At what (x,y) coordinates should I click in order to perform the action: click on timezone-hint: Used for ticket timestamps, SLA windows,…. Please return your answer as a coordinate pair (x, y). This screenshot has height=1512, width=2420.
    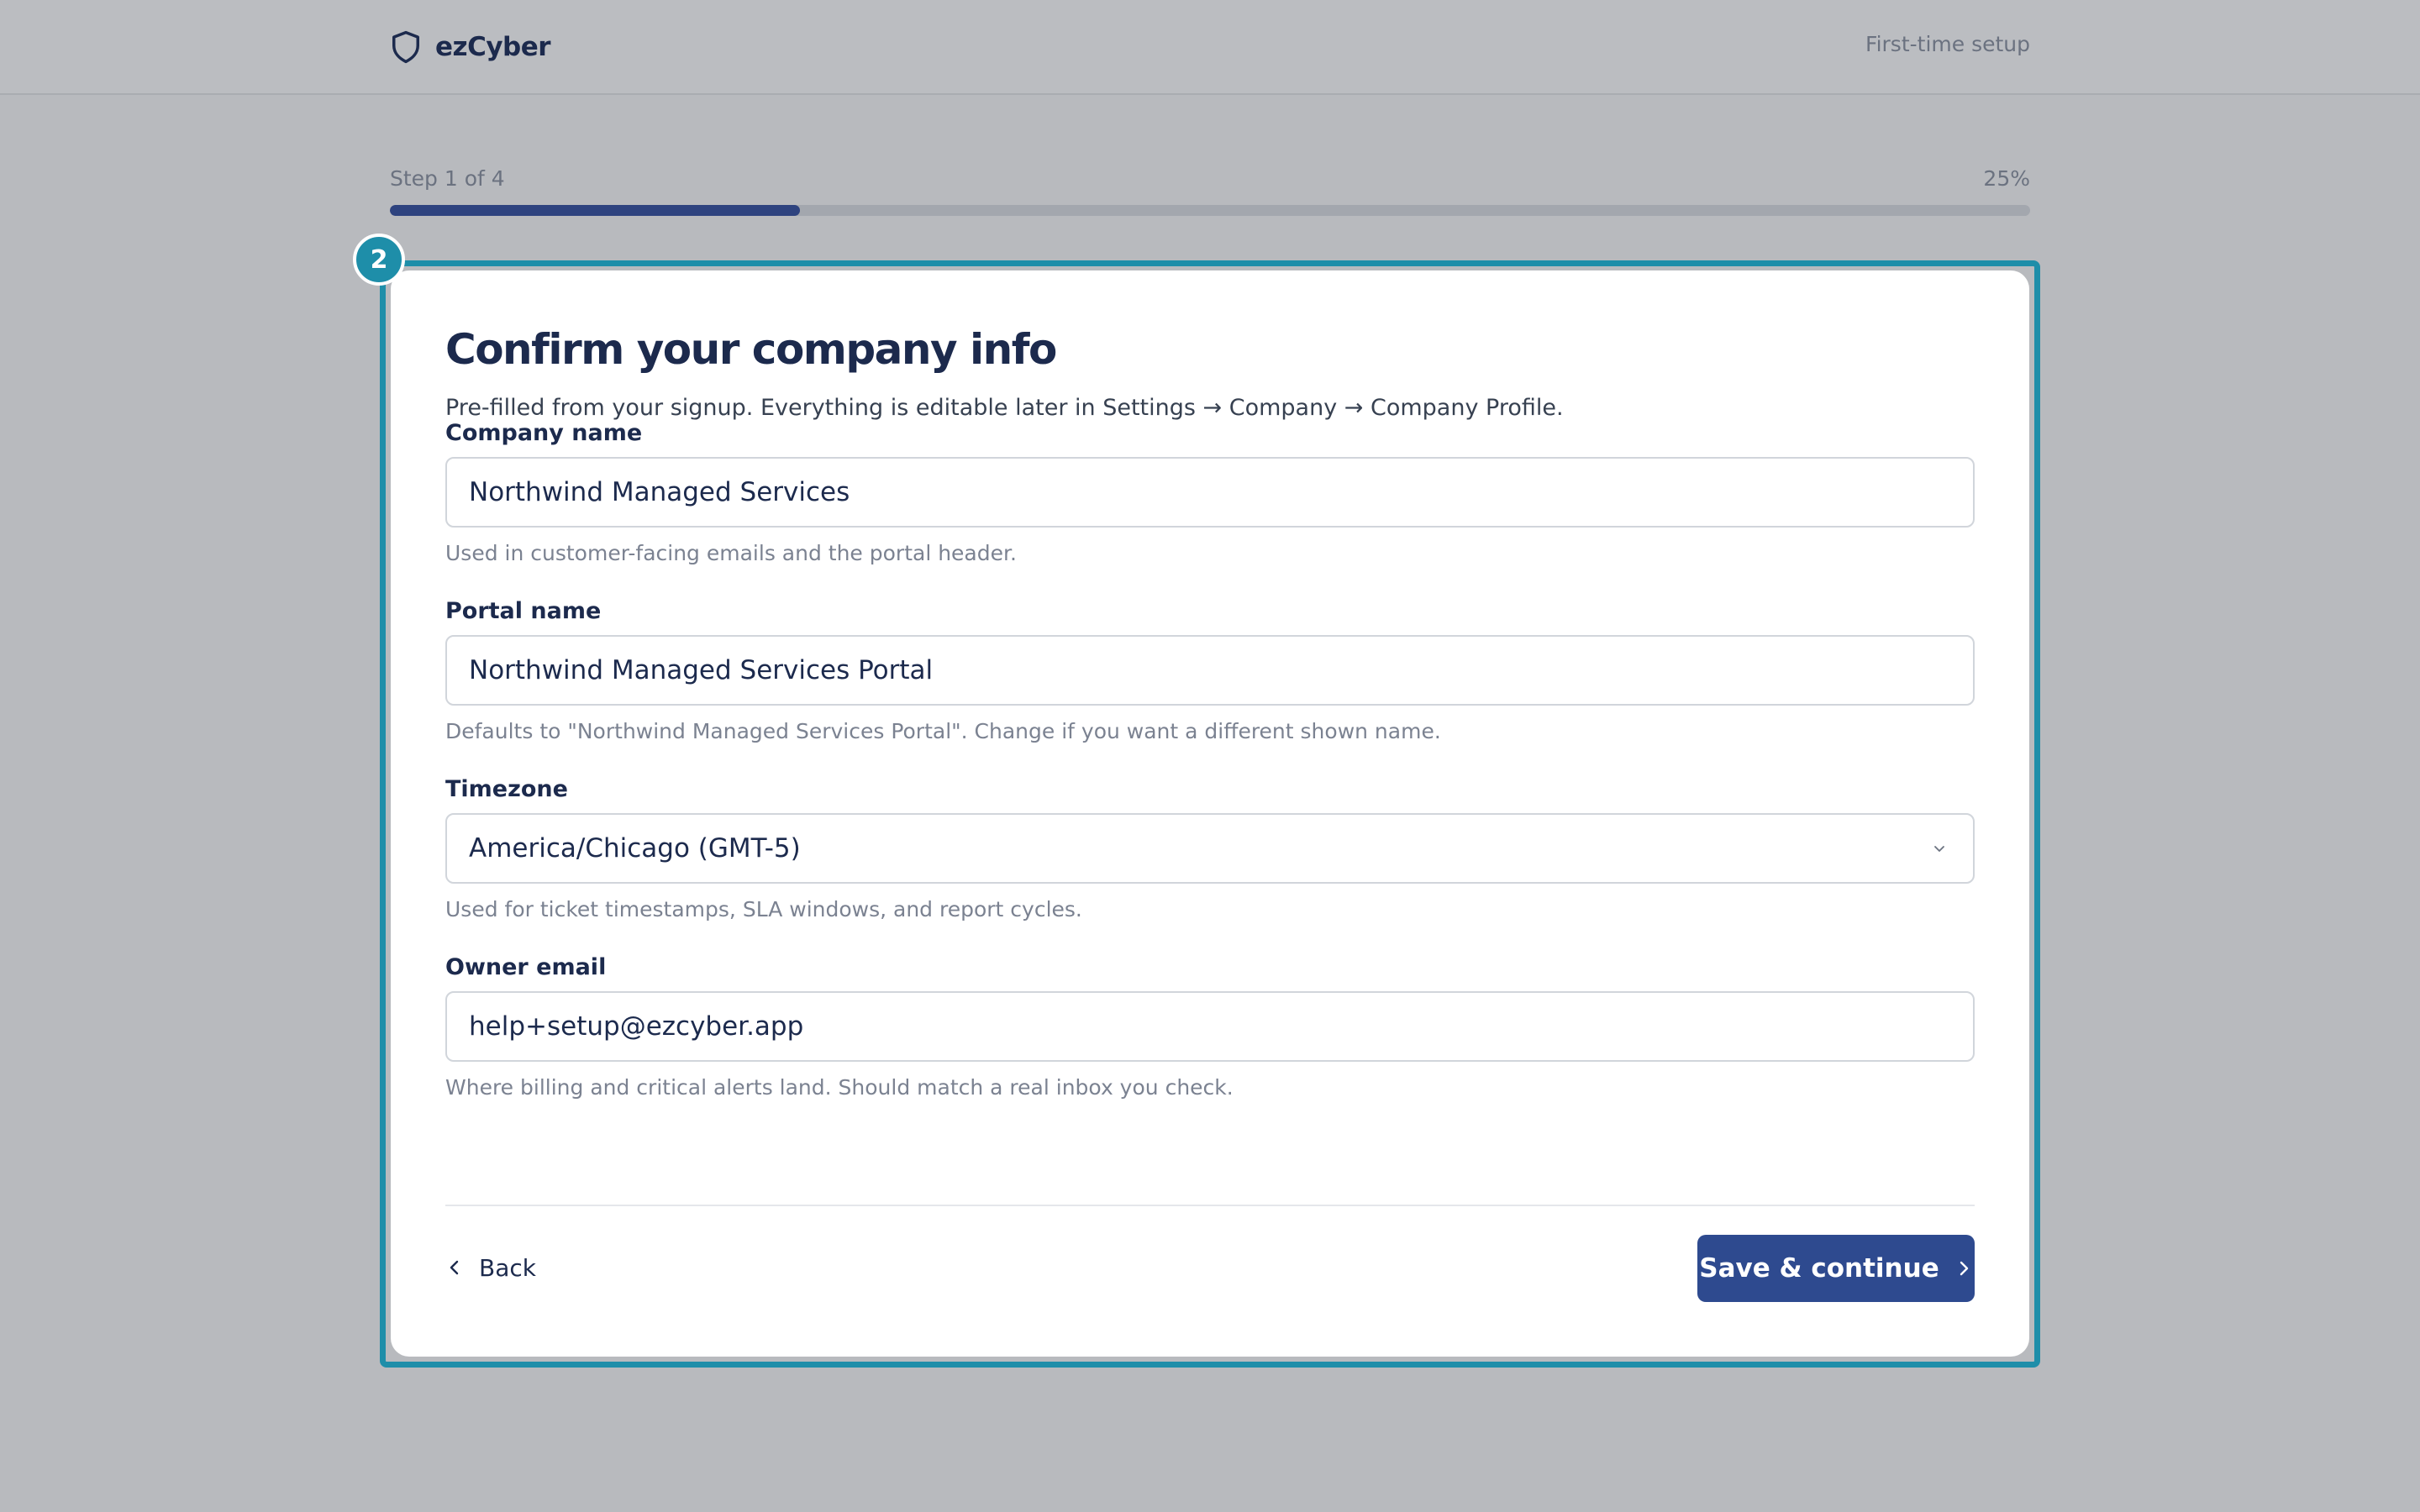
    Looking at the image, I should click on (764, 909).